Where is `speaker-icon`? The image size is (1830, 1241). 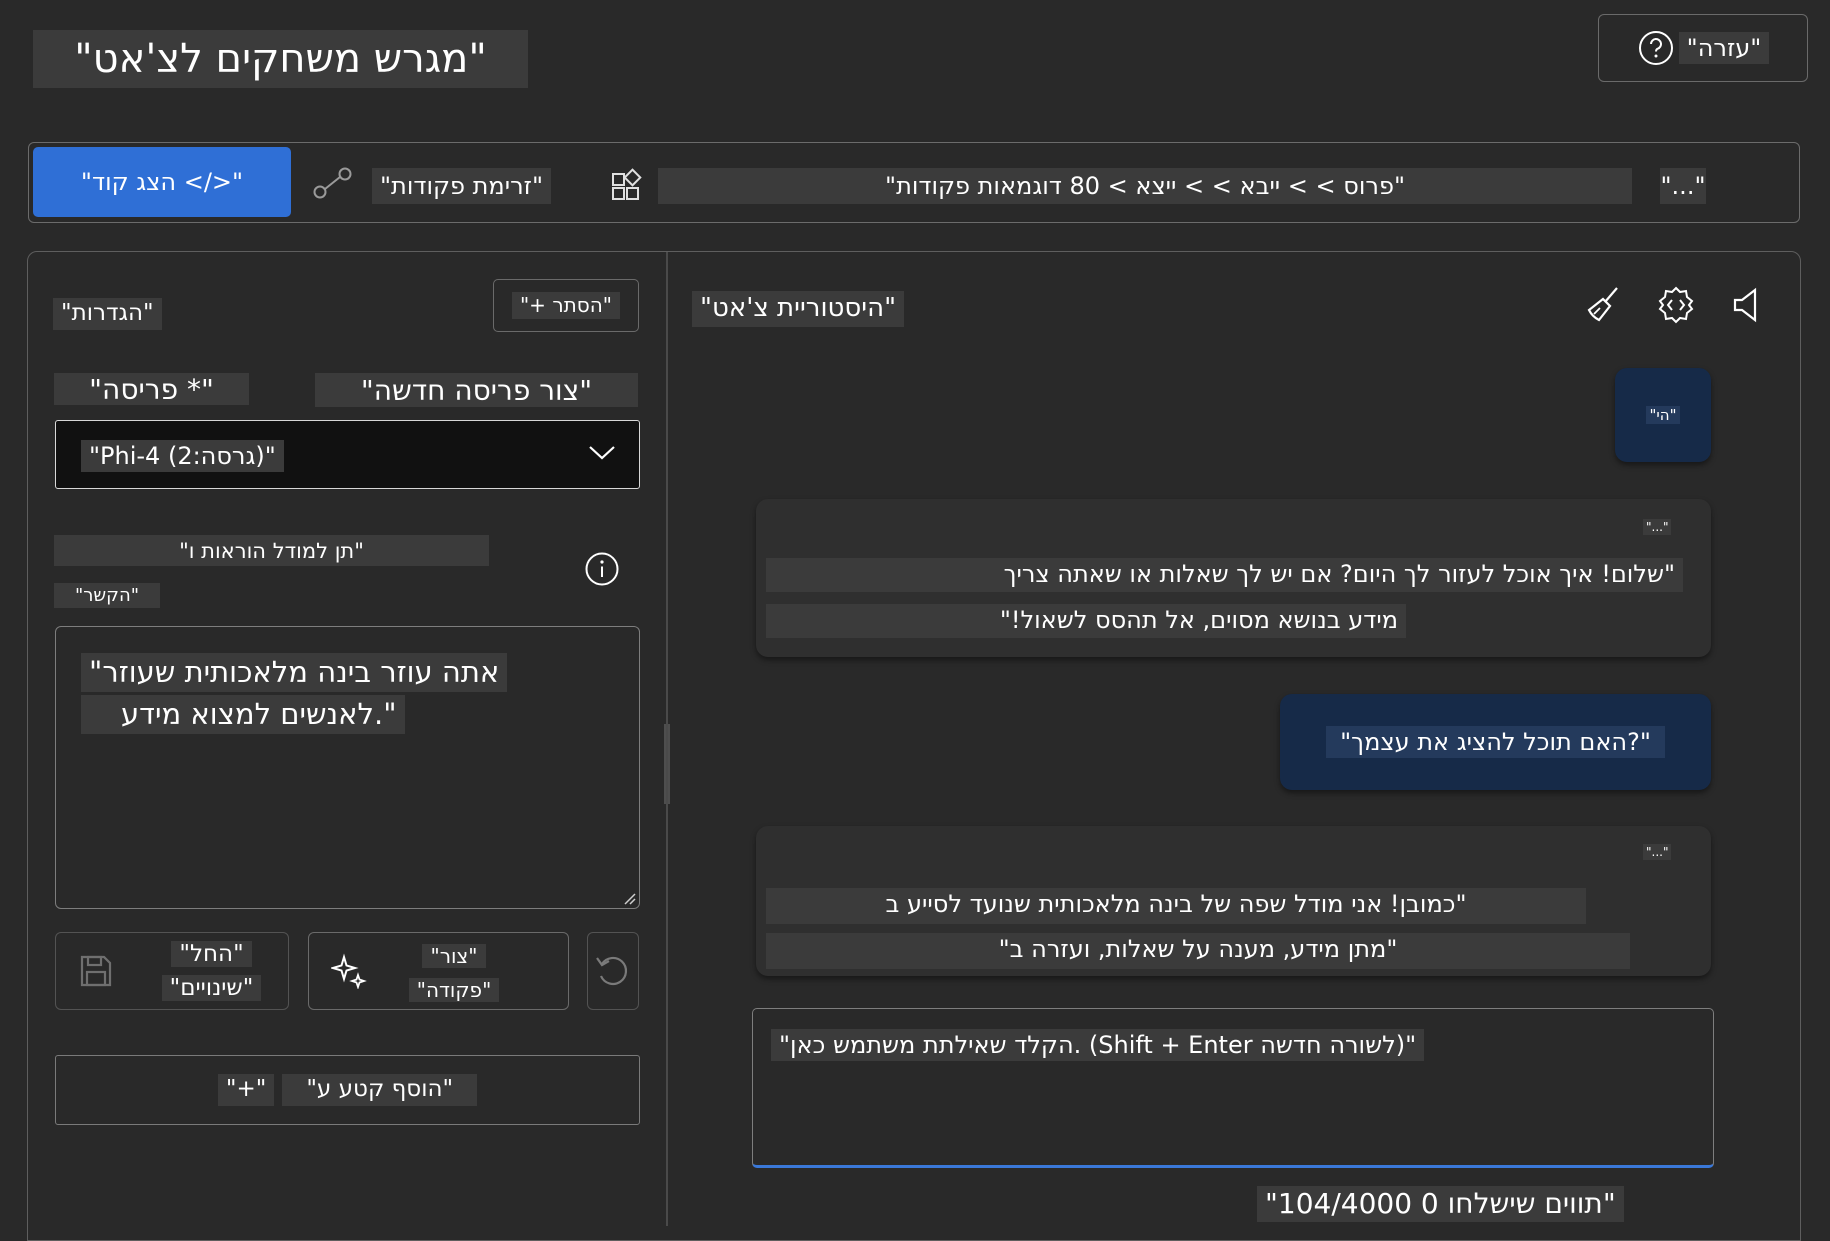 speaker-icon is located at coordinates (1748, 305).